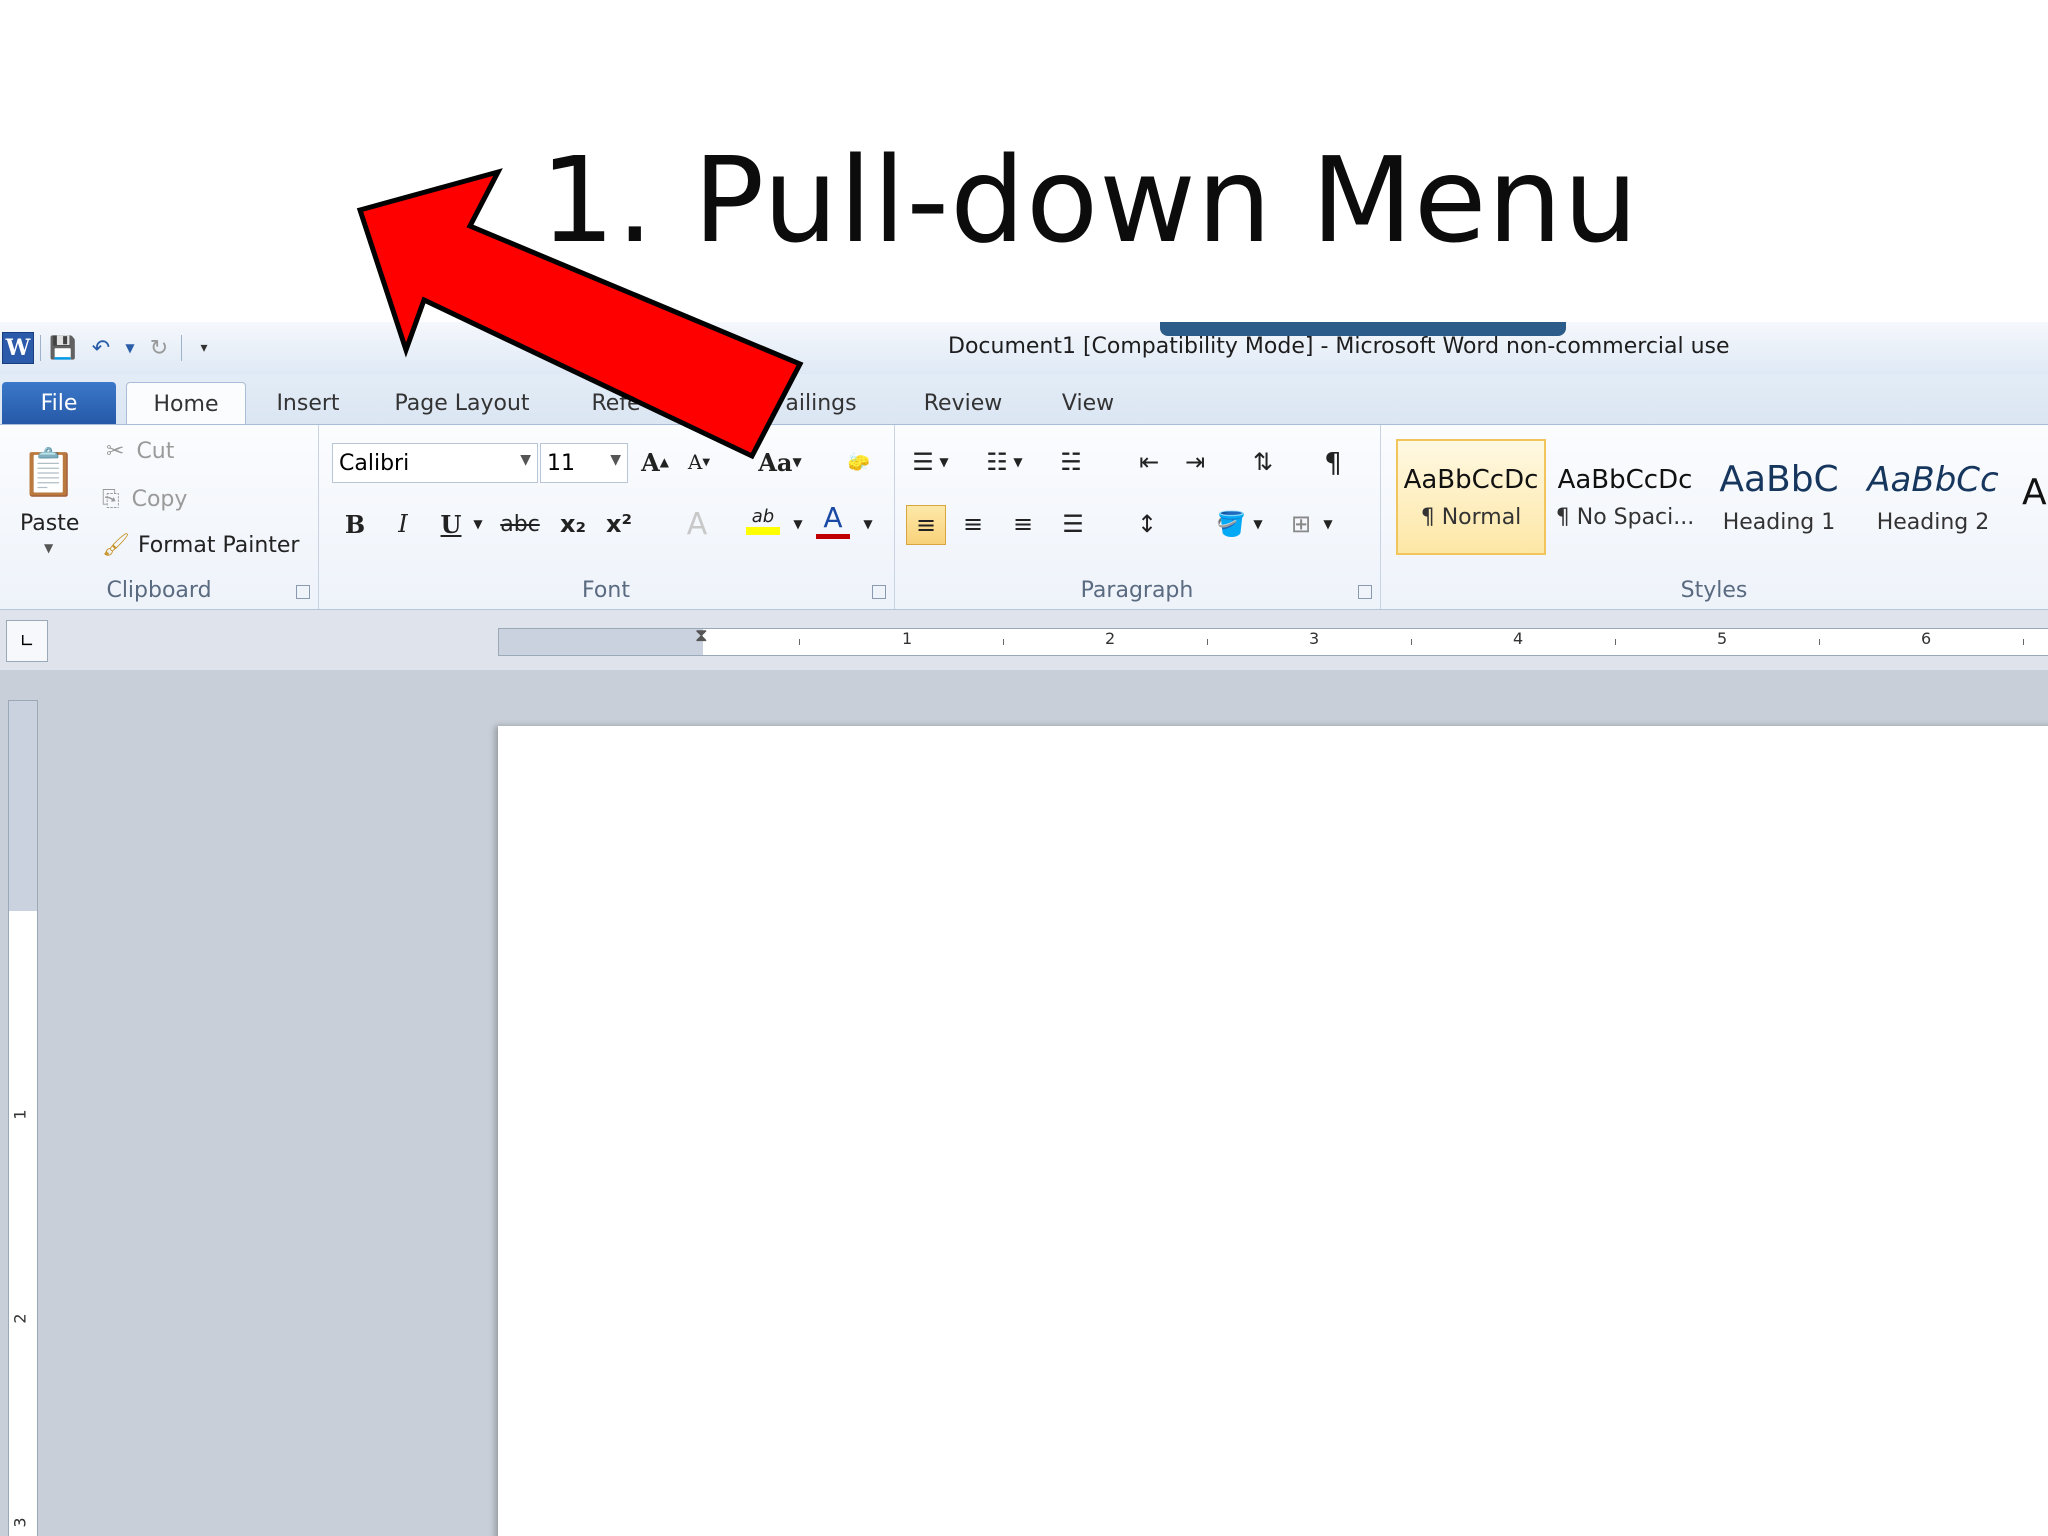 The width and height of the screenshot is (2048, 1536). I want to click on style-sample: A, so click(2034, 492).